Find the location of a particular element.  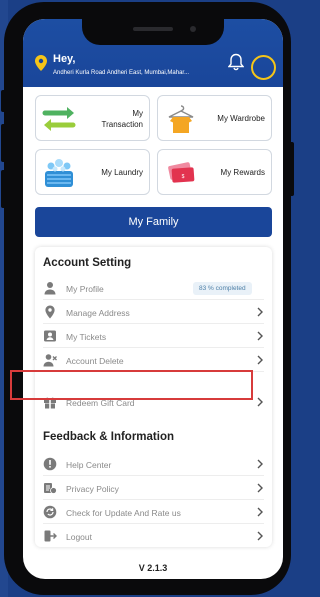

tile-my-wardrobe: My Wardrobe is located at coordinates (214, 118).